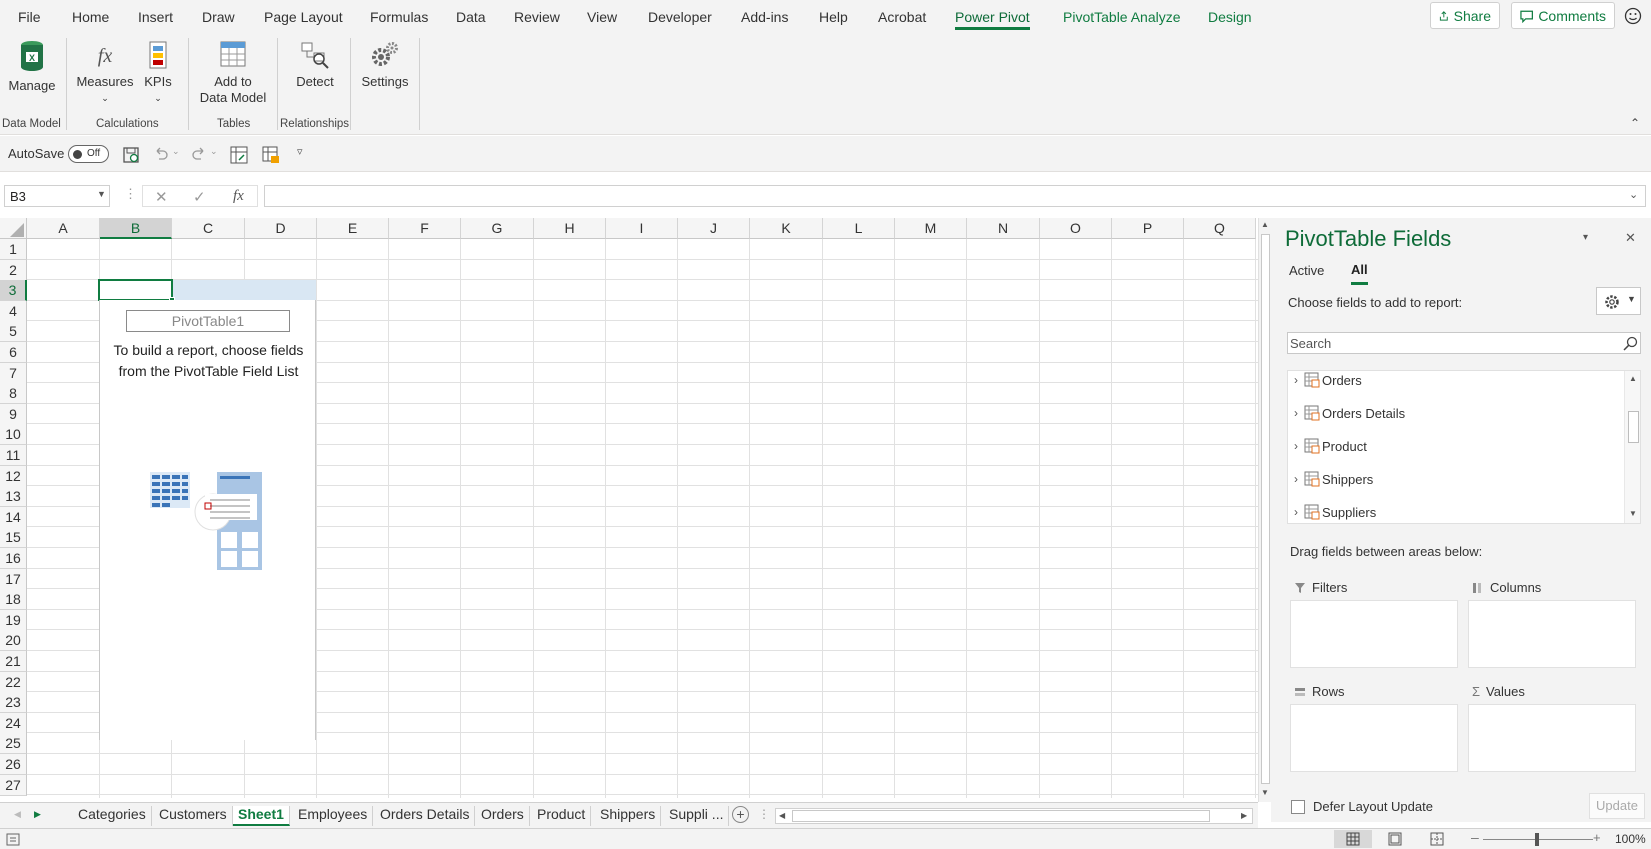  I want to click on menu-draw: Draw, so click(218, 17).